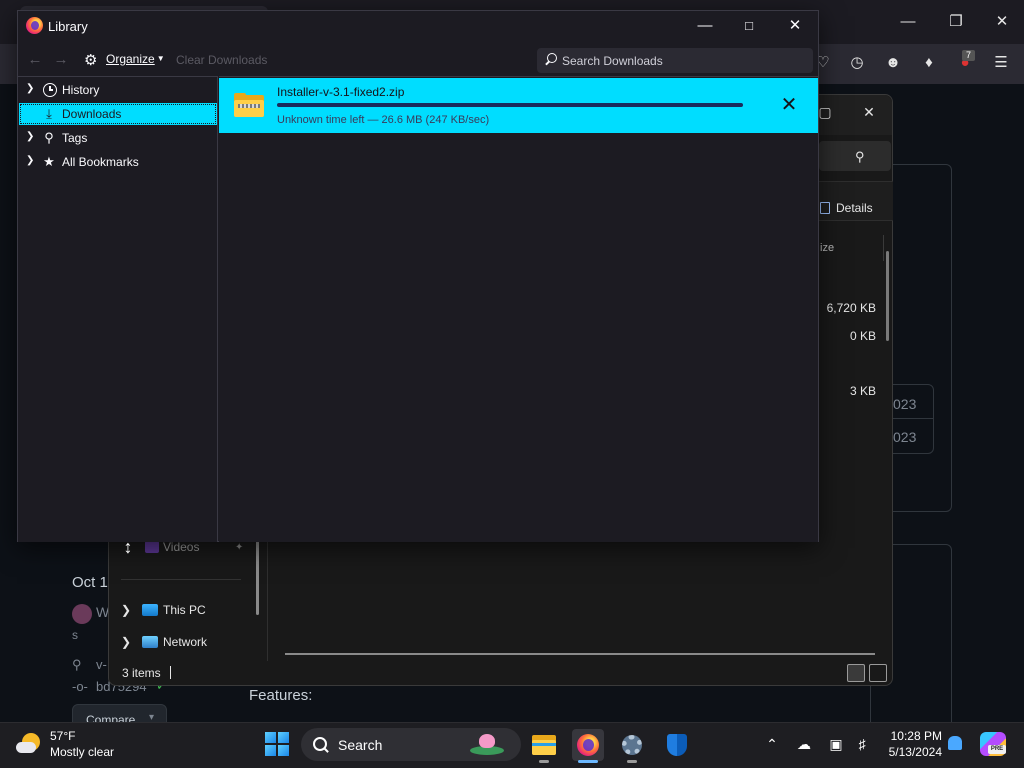 This screenshot has height=768, width=1024. What do you see at coordinates (257, 578) in the screenshot?
I see `nav-pane-scrollbar` at bounding box center [257, 578].